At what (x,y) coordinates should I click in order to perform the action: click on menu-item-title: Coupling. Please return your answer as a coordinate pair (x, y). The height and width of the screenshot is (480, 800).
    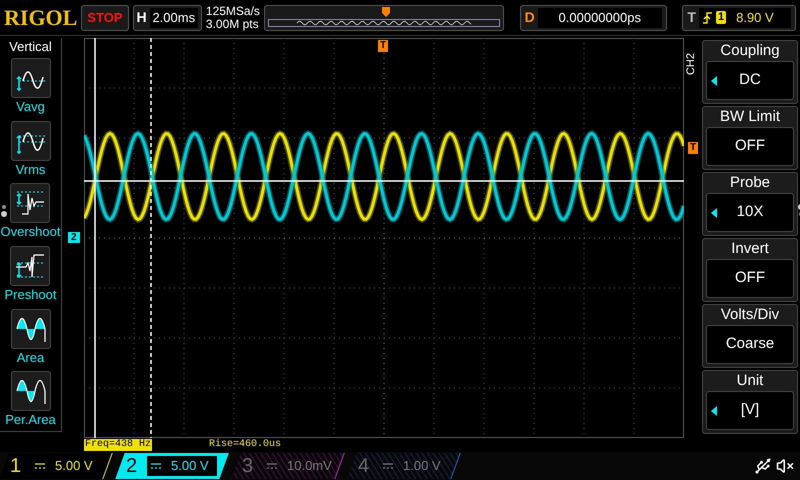
    Looking at the image, I should click on (750, 51).